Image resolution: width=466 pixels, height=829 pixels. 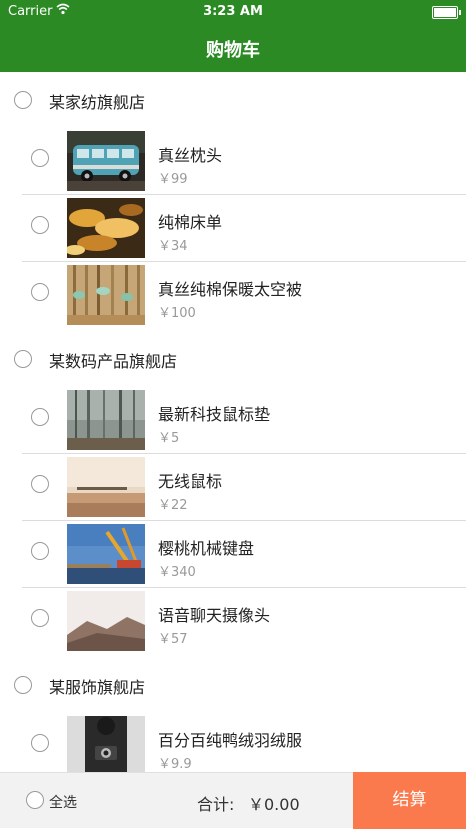 I want to click on cart-item-row: 最新科技鼠标垫 ￥5, so click(x=233, y=420).